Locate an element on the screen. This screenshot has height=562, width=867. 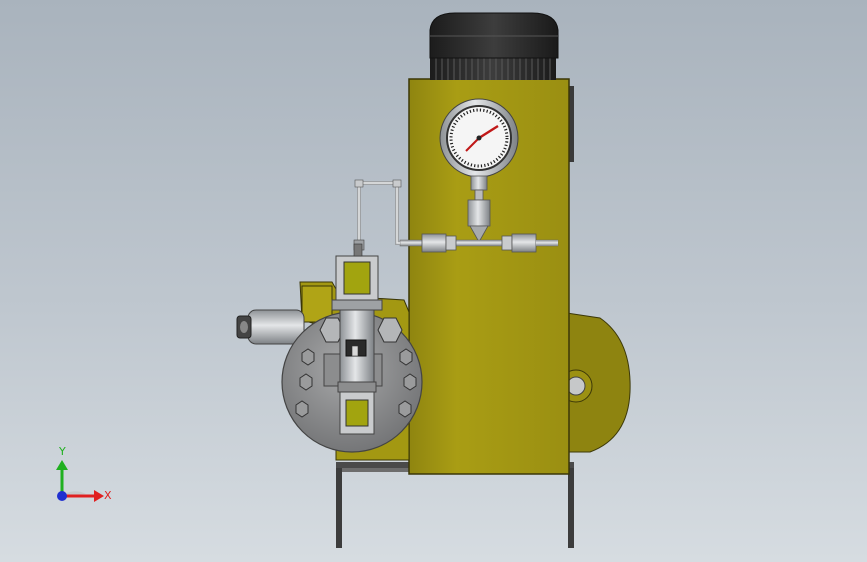
support-frame is located at coordinates (455, 505).